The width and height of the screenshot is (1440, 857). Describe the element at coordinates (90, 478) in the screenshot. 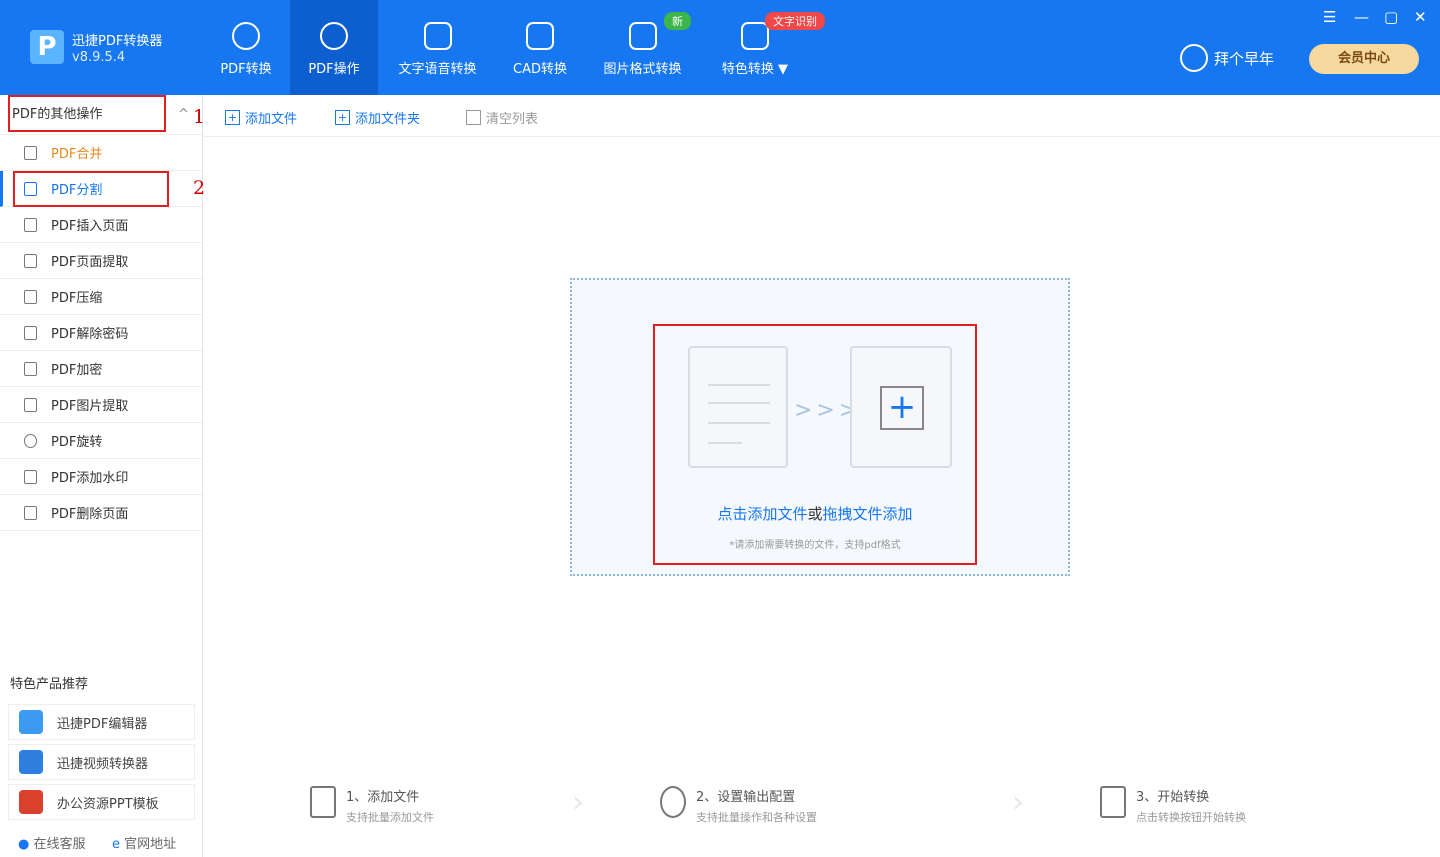

I see `item-label: PDF添加水印` at that location.